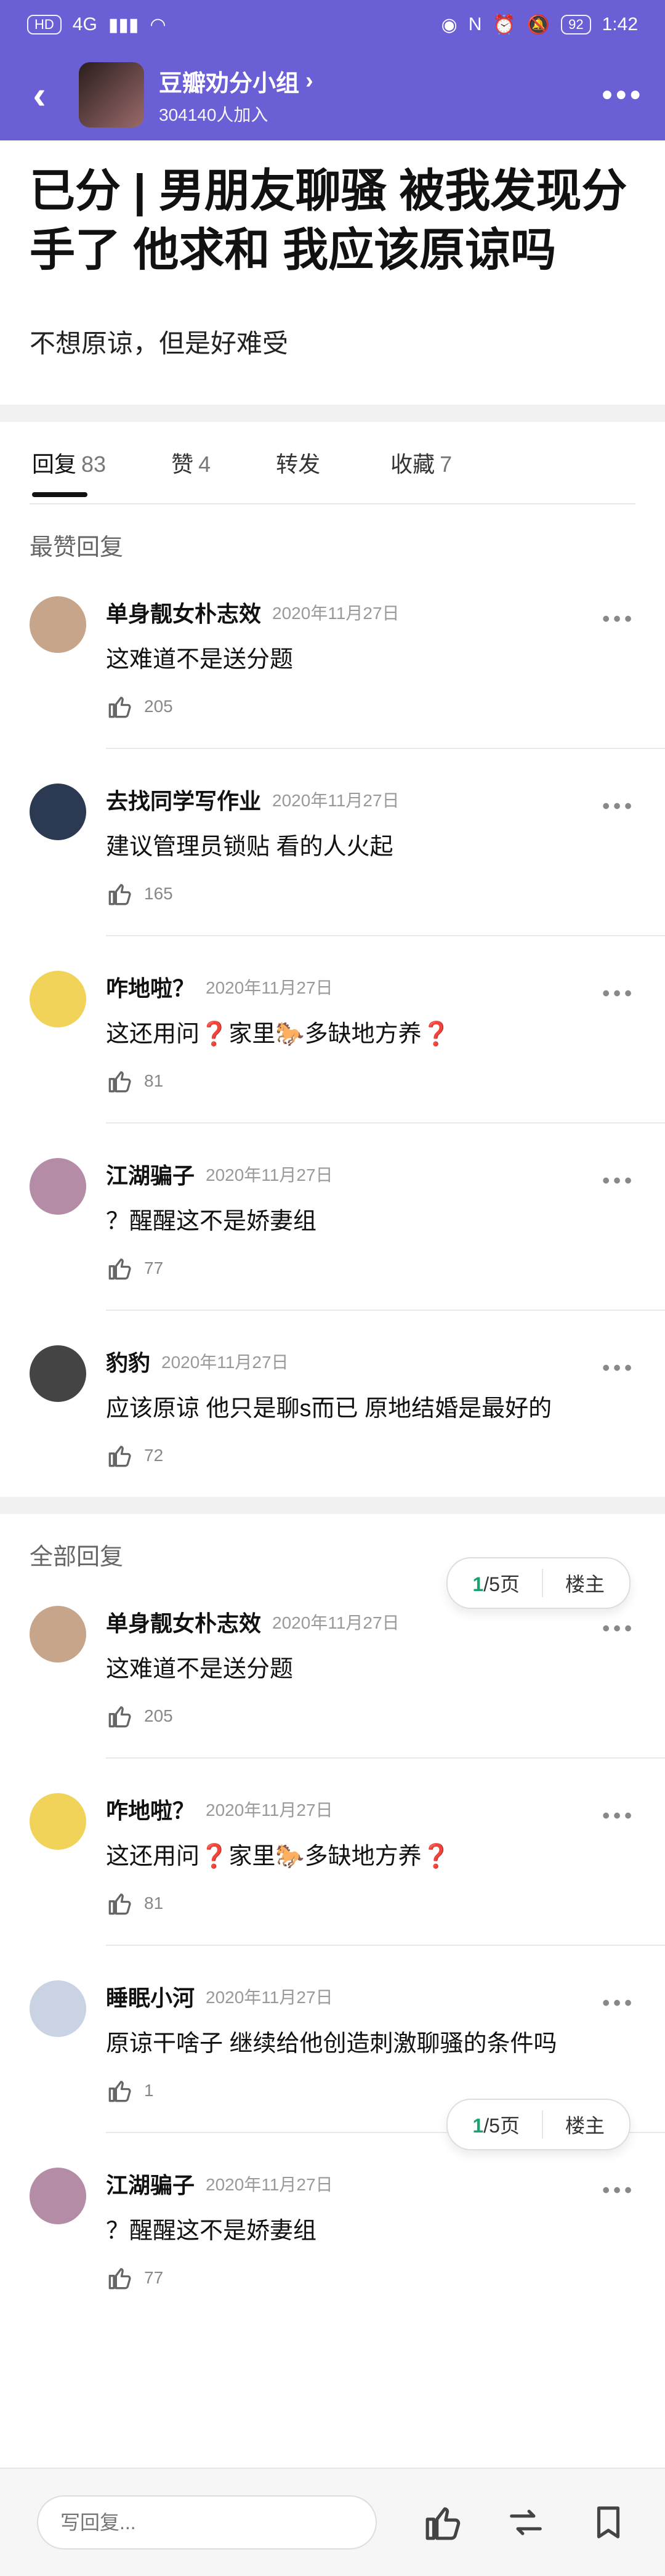 The image size is (665, 2576). I want to click on comment-text: 应该原谅 他只是聊s而已 原地结婚是最好的, so click(329, 1409).